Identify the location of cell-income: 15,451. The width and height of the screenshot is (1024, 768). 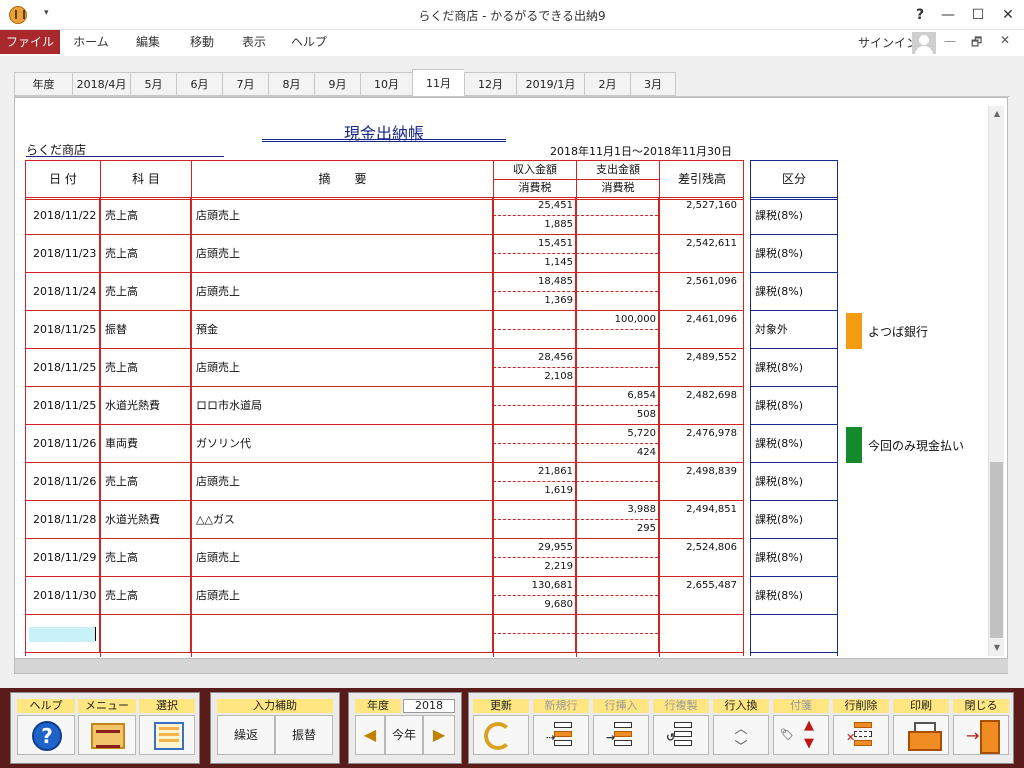
(533, 244).